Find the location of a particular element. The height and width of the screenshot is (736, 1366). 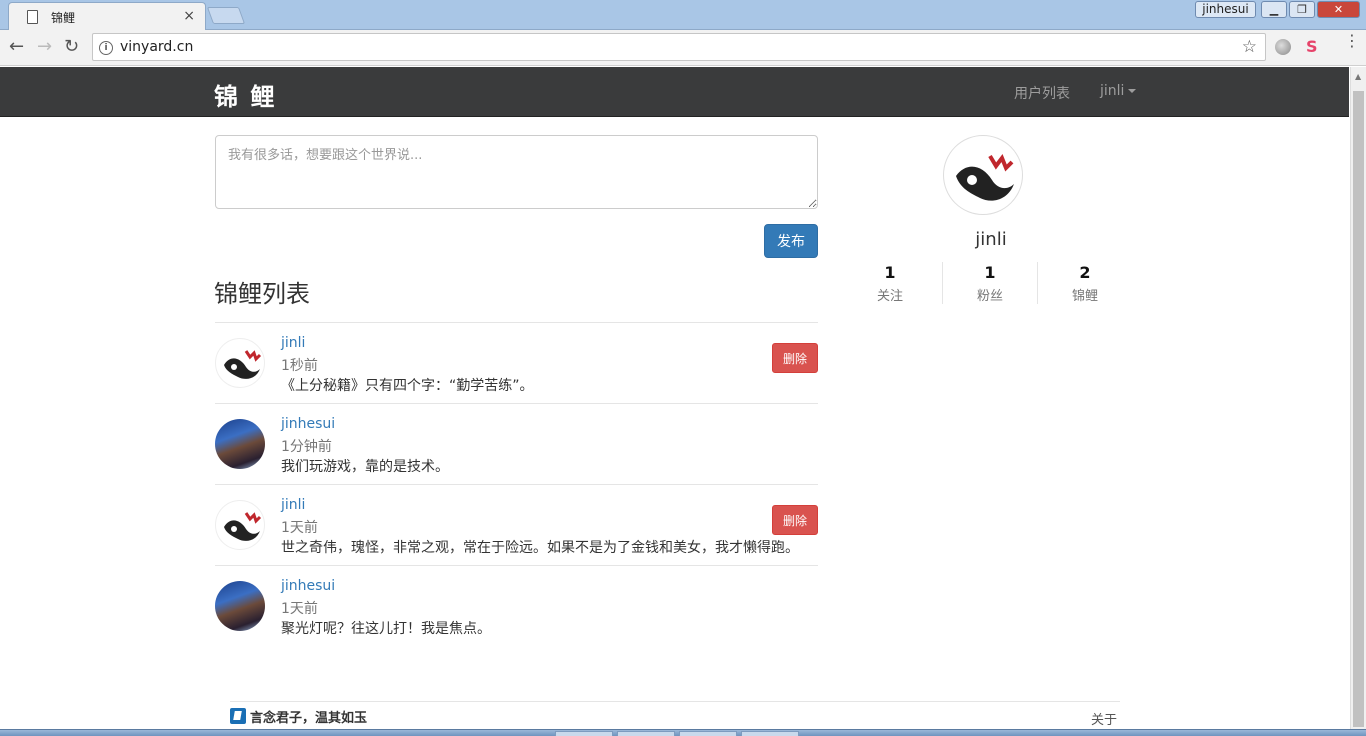

feed-text: 聚光灯呢？往这儿打！我是焦点。 is located at coordinates (386, 629).